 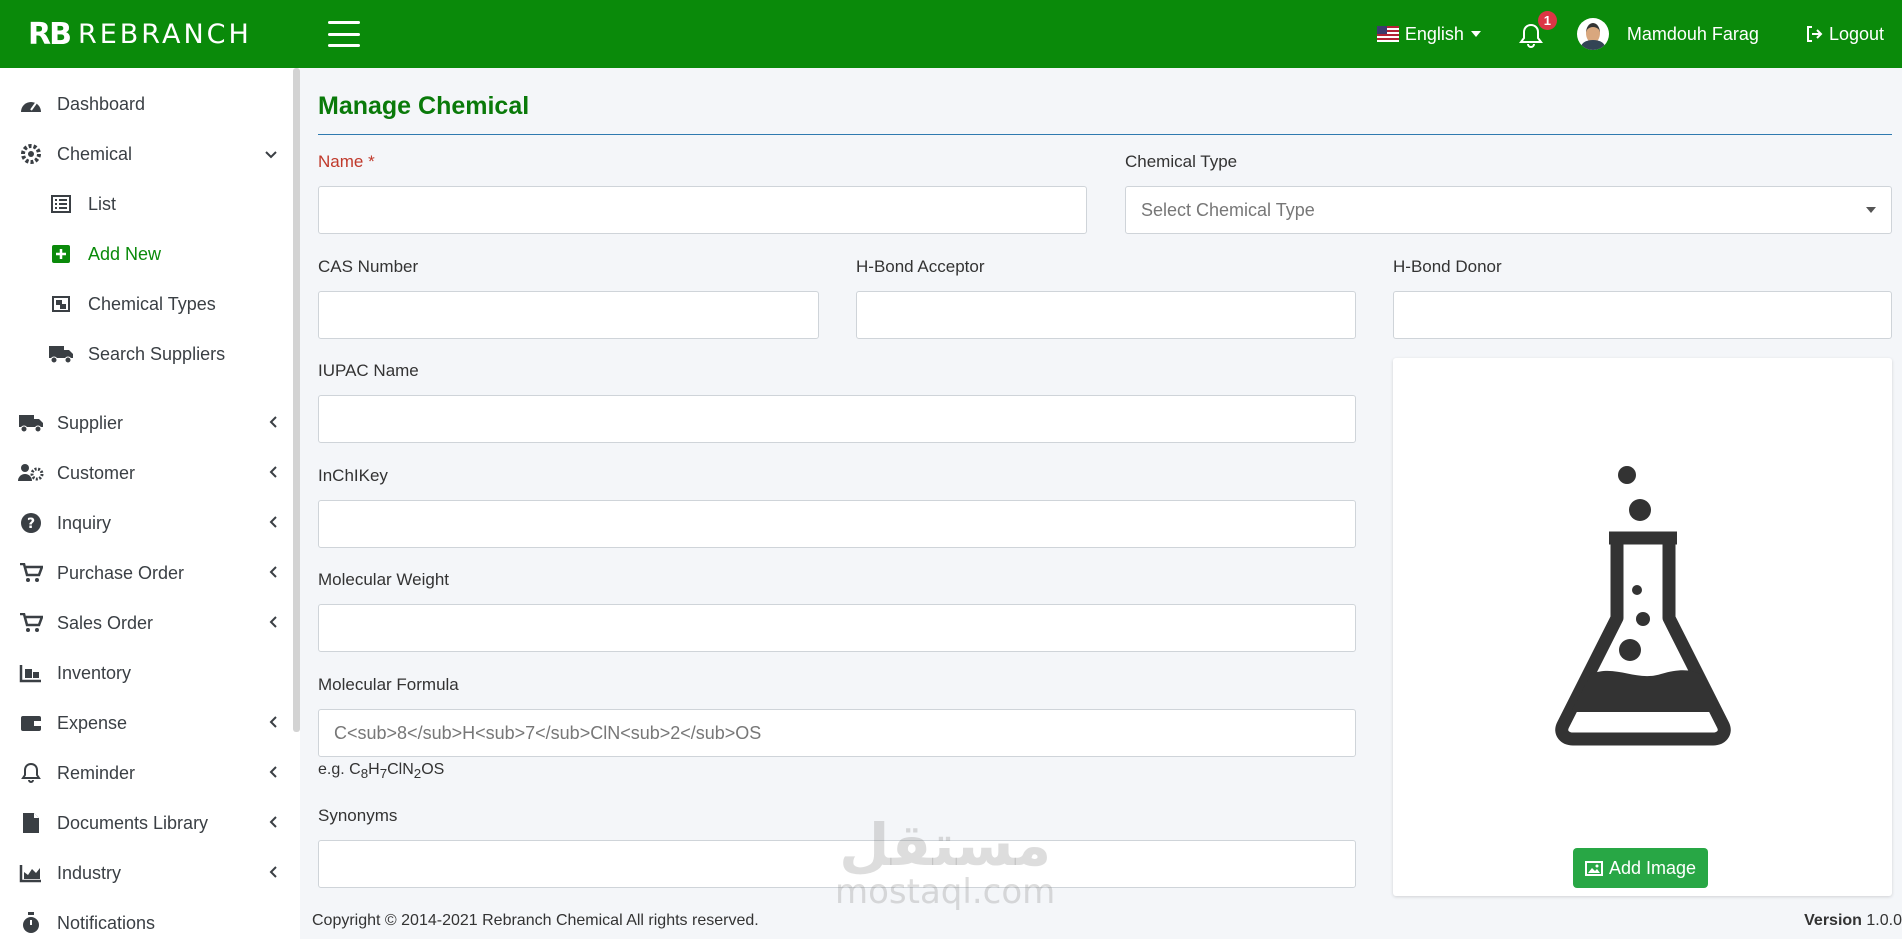 What do you see at coordinates (121, 572) in the screenshot?
I see `sidebar-item-label: Purchase Order` at bounding box center [121, 572].